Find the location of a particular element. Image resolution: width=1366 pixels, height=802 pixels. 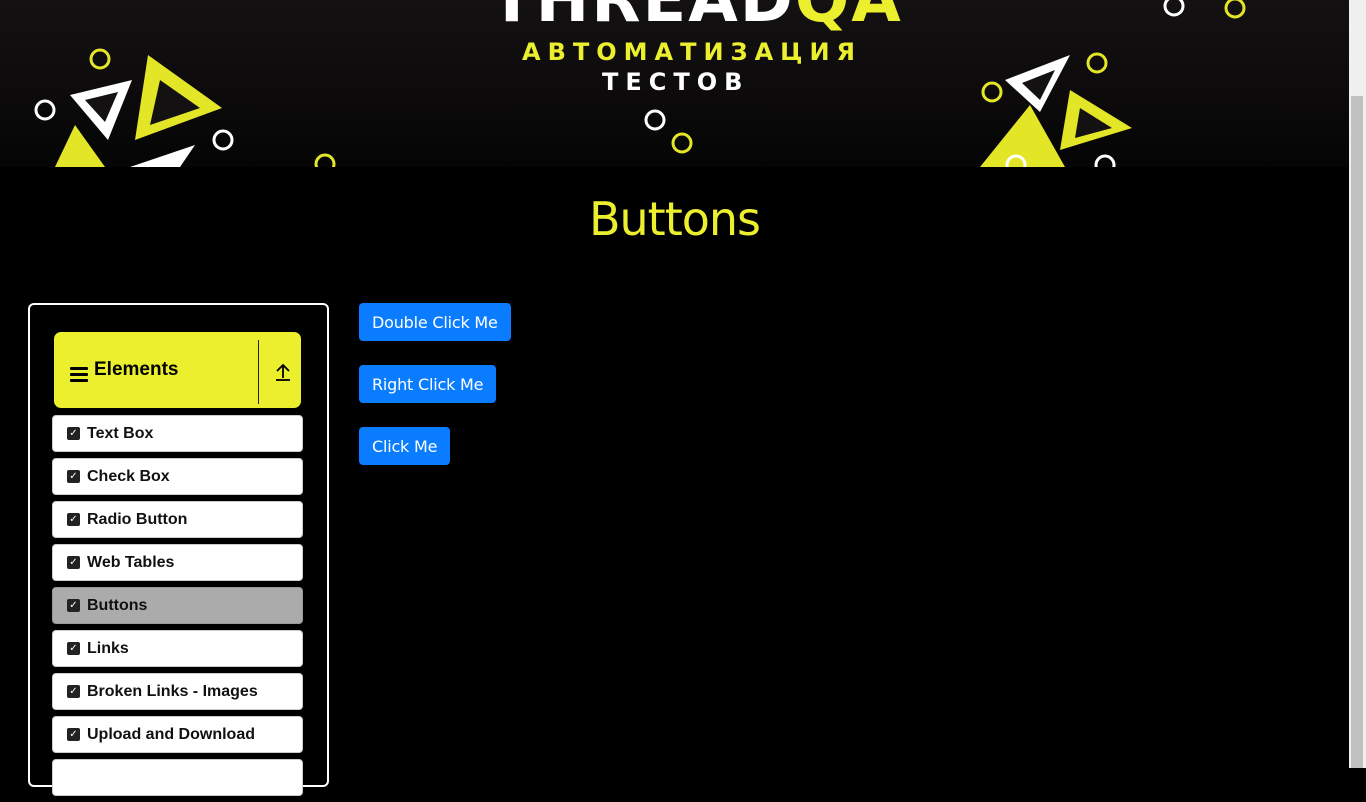

double-click-button: Double Click Me is located at coordinates (435, 322).